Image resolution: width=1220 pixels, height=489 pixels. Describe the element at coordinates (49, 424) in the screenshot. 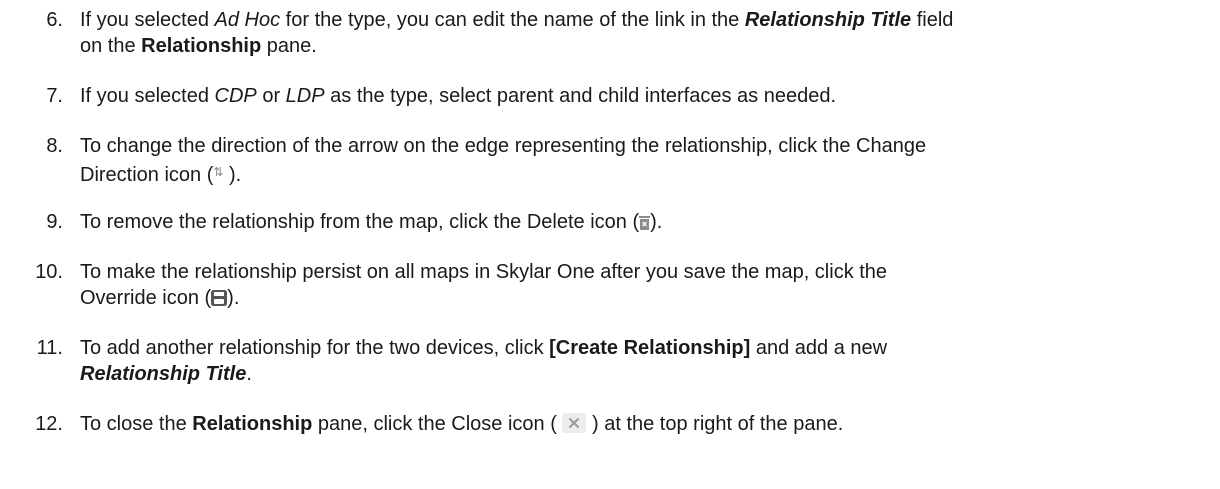

I see `step-number: 12.` at that location.